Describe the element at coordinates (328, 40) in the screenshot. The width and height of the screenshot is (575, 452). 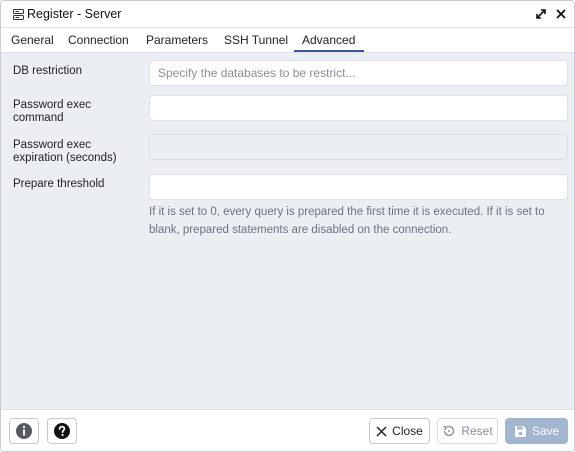
I see `tab-advanced: Advanced` at that location.